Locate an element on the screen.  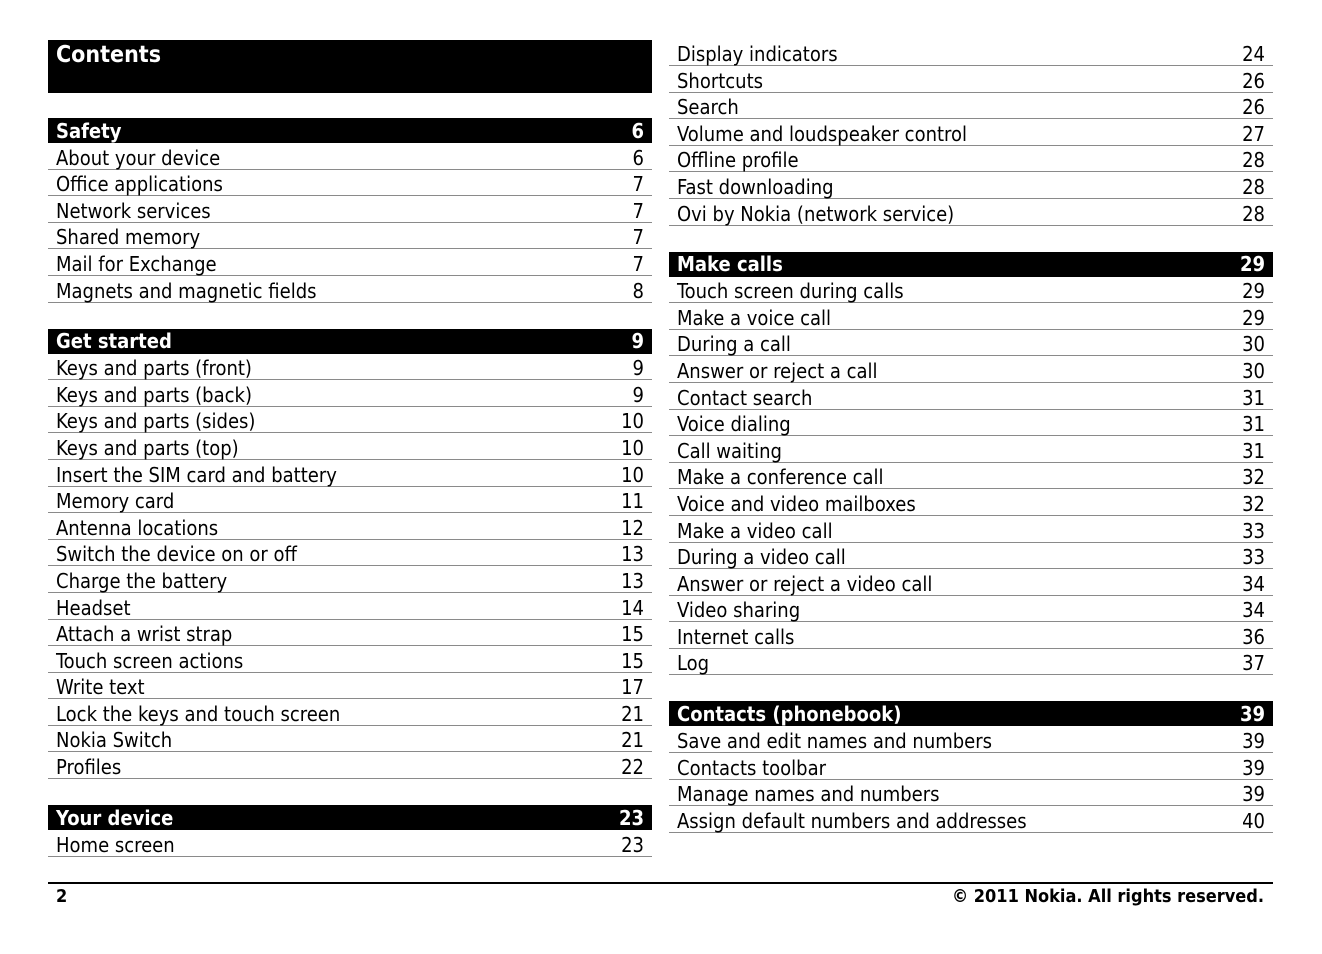
toc-entry: Log 37 is located at coordinates (971, 662).